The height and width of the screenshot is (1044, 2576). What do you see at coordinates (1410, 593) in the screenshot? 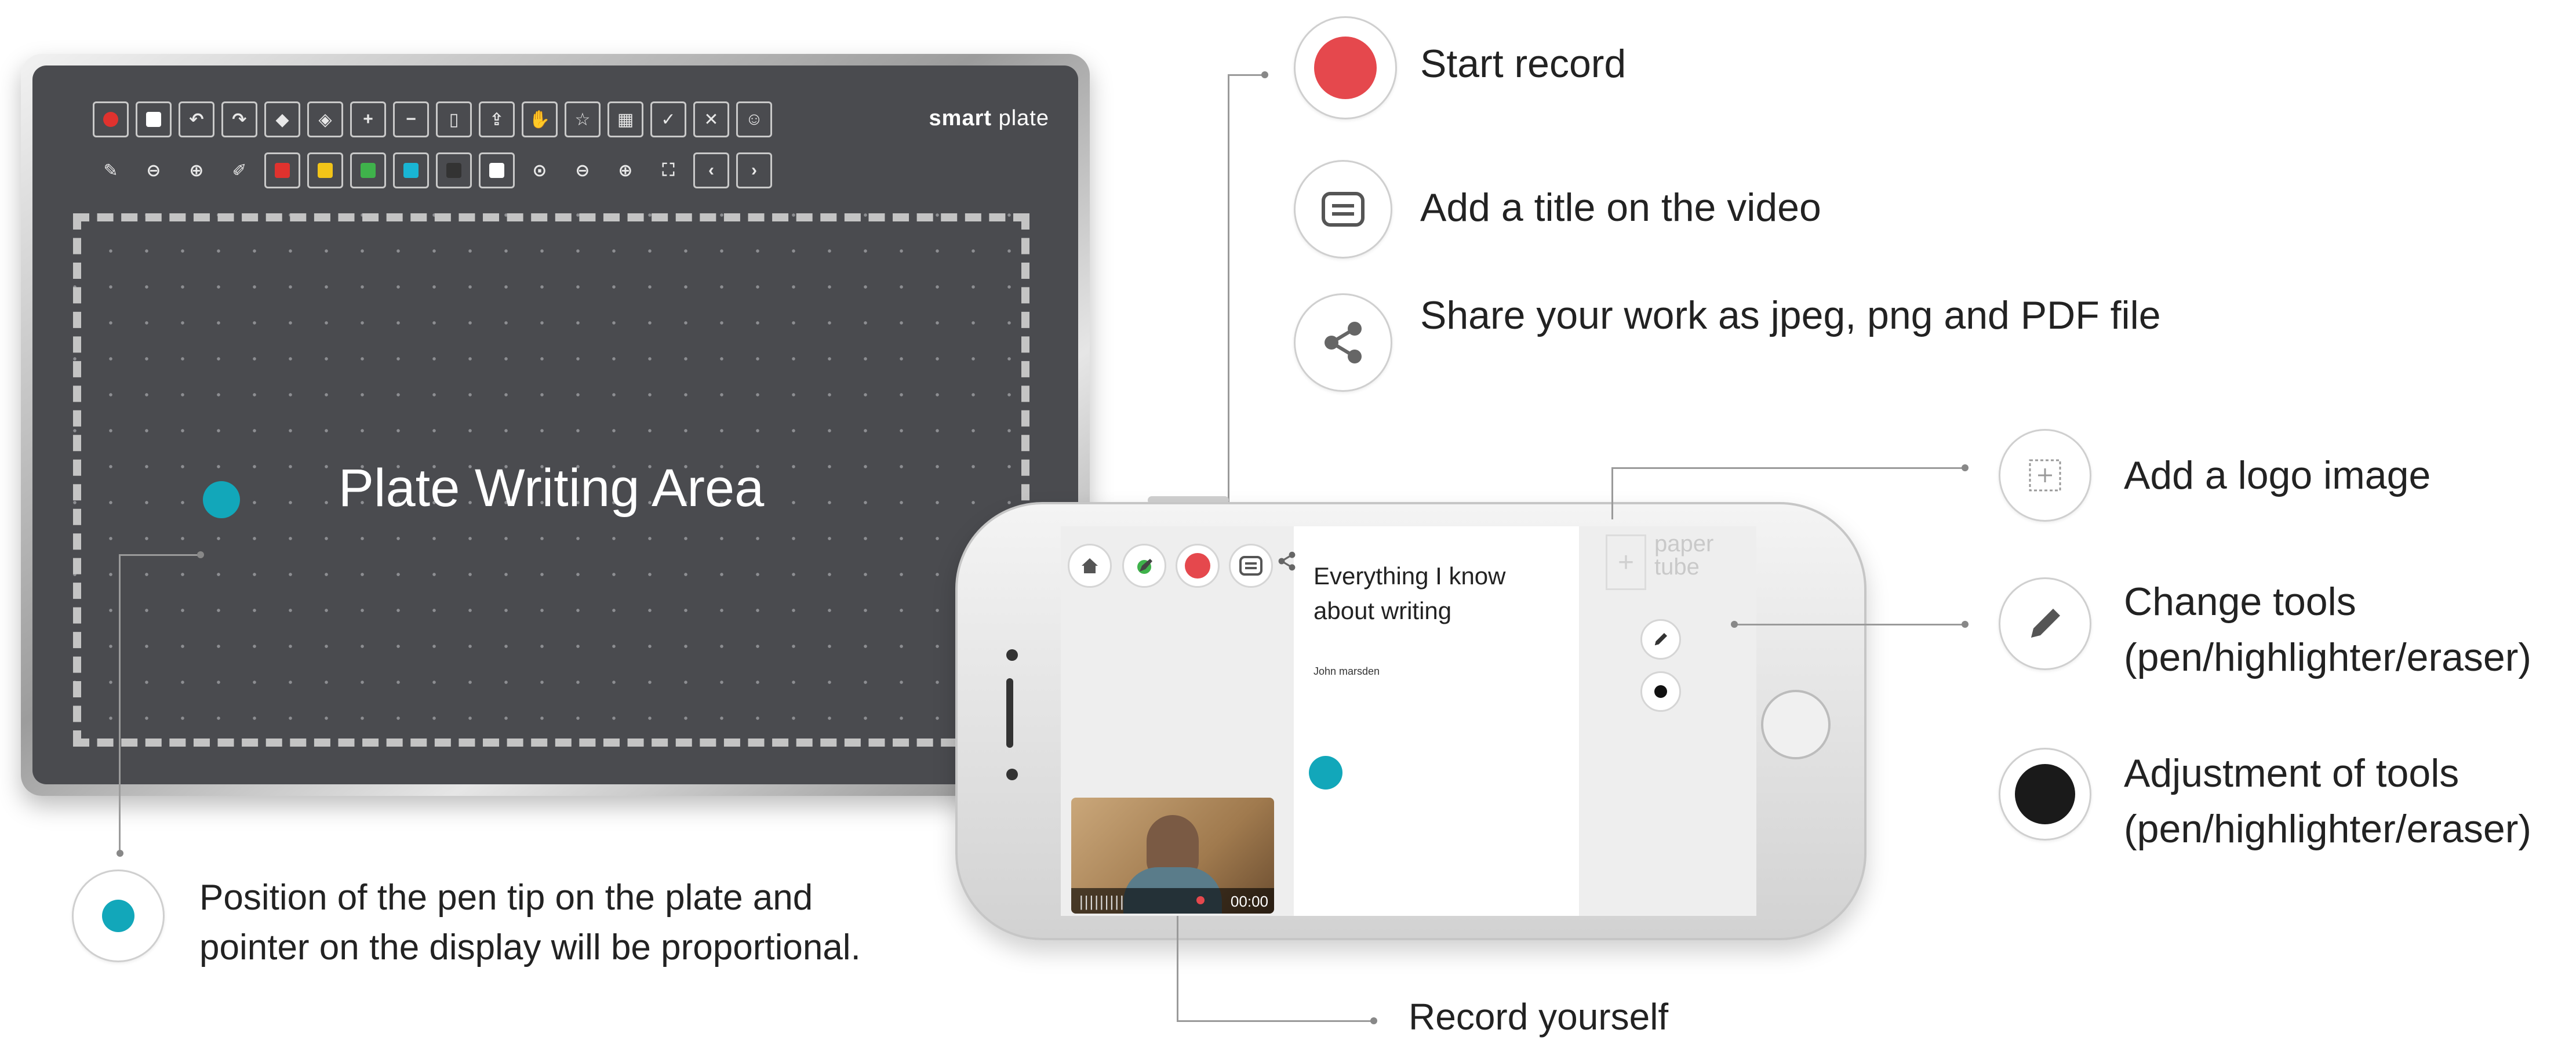
I see `document-title: Everything I know about writing` at bounding box center [1410, 593].